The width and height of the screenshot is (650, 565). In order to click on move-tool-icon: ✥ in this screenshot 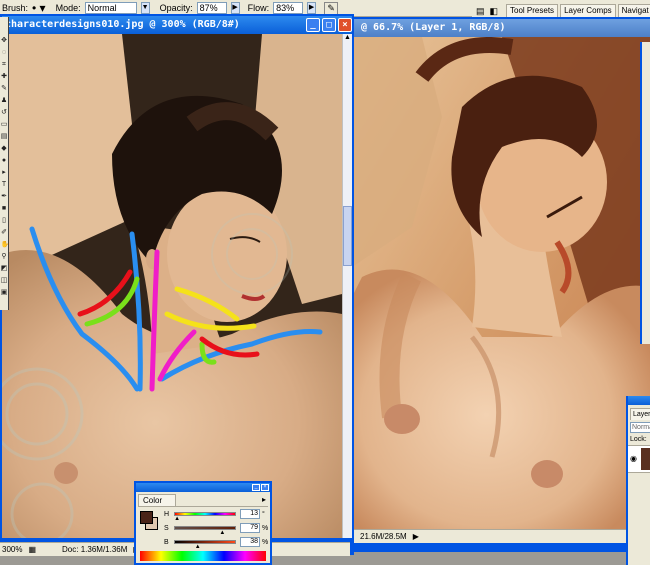, I will do `click(4, 41)`.